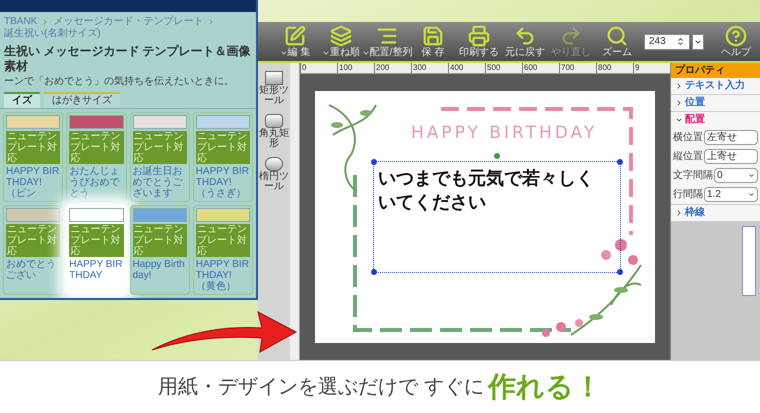  I want to click on ruler-label: 300, so click(429, 68).